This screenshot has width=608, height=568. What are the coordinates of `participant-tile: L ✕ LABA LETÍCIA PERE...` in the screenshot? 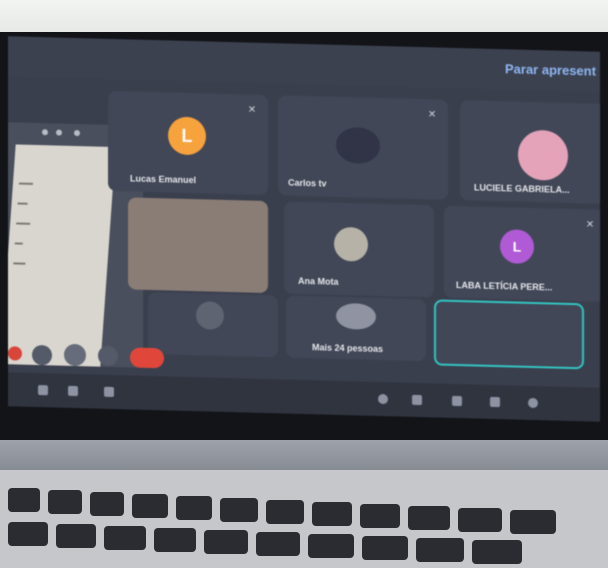 It's located at (522, 253).